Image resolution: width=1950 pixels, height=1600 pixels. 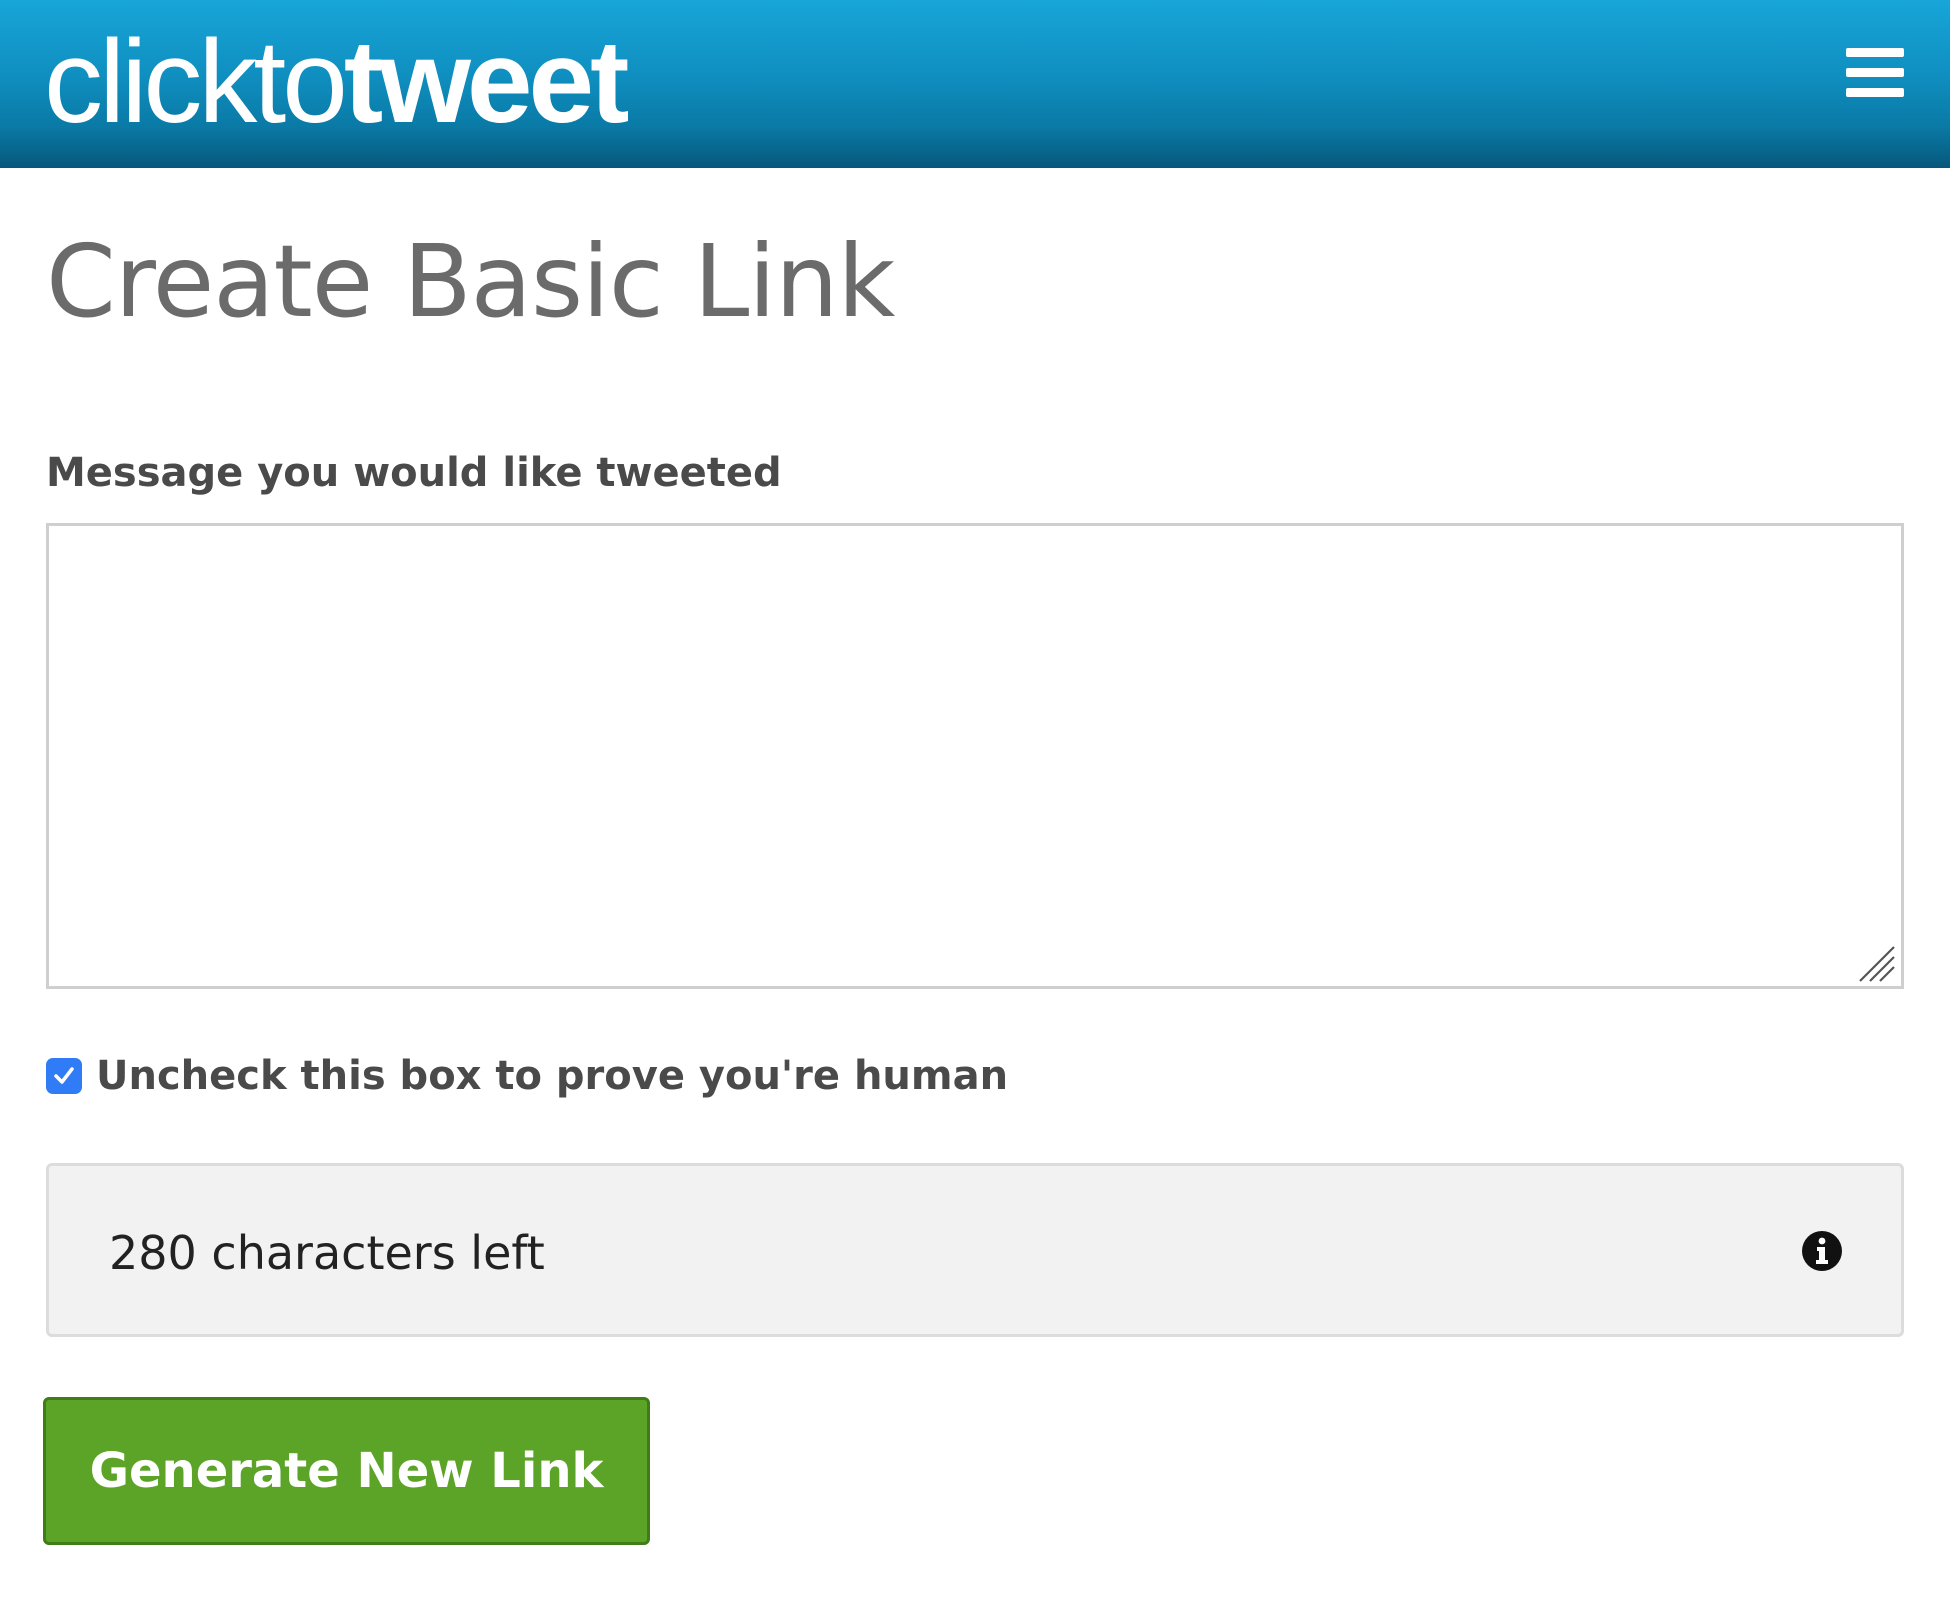 What do you see at coordinates (975, 84) in the screenshot?
I see `site-header: clicktotweet` at bounding box center [975, 84].